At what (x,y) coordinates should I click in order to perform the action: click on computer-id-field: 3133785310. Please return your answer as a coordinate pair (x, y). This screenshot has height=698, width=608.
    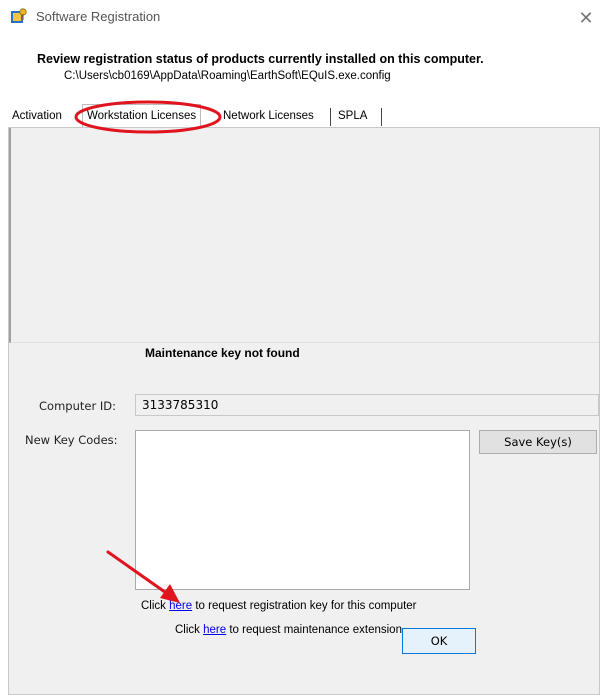
    Looking at the image, I should click on (367, 405).